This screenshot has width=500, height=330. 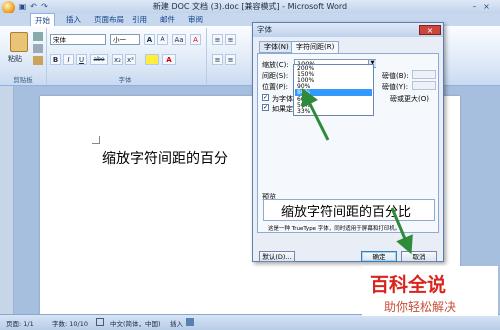 I want to click on watermark-title: 百科全说, so click(x=408, y=285).